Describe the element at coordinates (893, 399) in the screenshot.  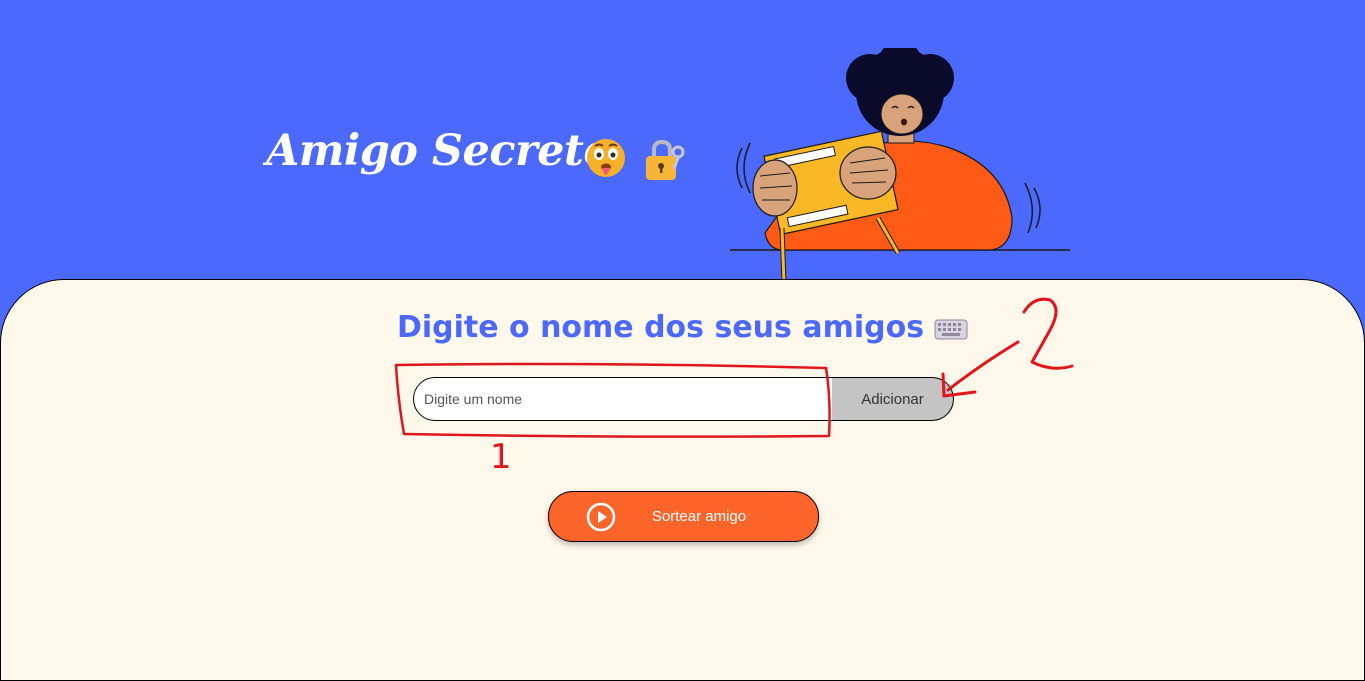
I see `add-button: Adicionar` at that location.